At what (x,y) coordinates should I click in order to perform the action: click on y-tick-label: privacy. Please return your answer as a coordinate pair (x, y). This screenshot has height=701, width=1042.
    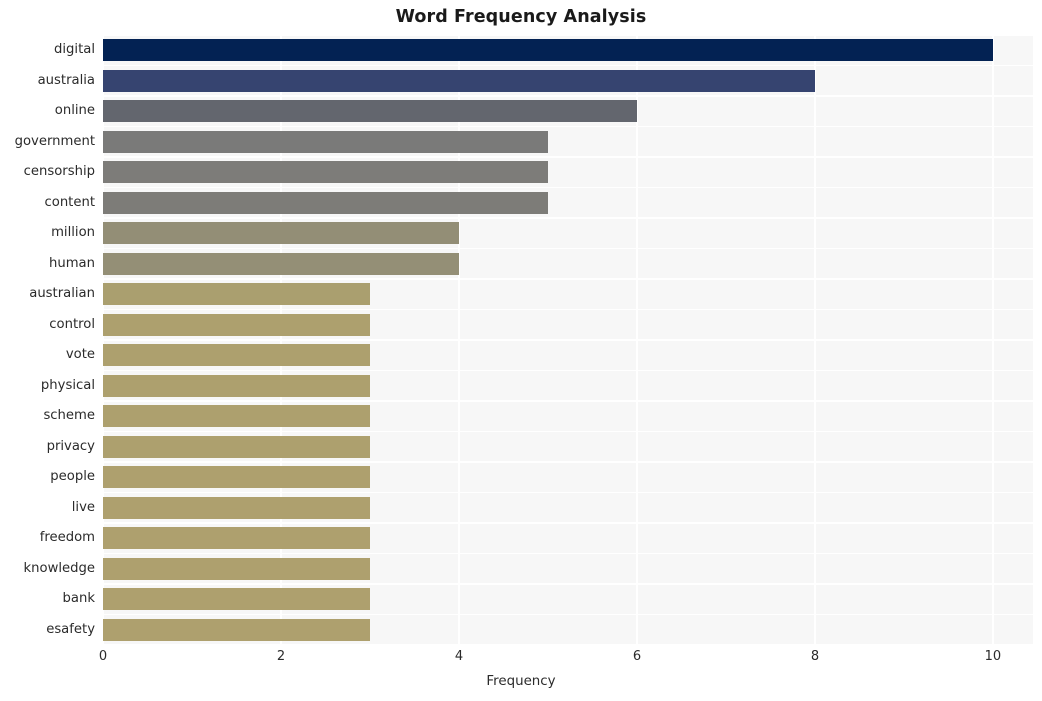
    Looking at the image, I should click on (70, 446).